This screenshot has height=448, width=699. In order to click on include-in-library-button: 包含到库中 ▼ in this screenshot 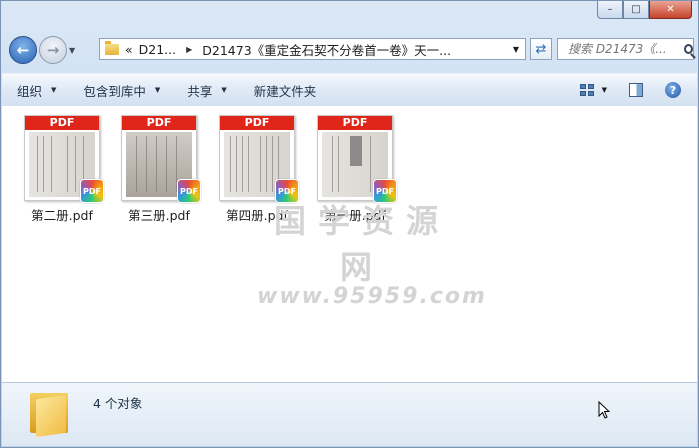, I will do `click(120, 90)`.